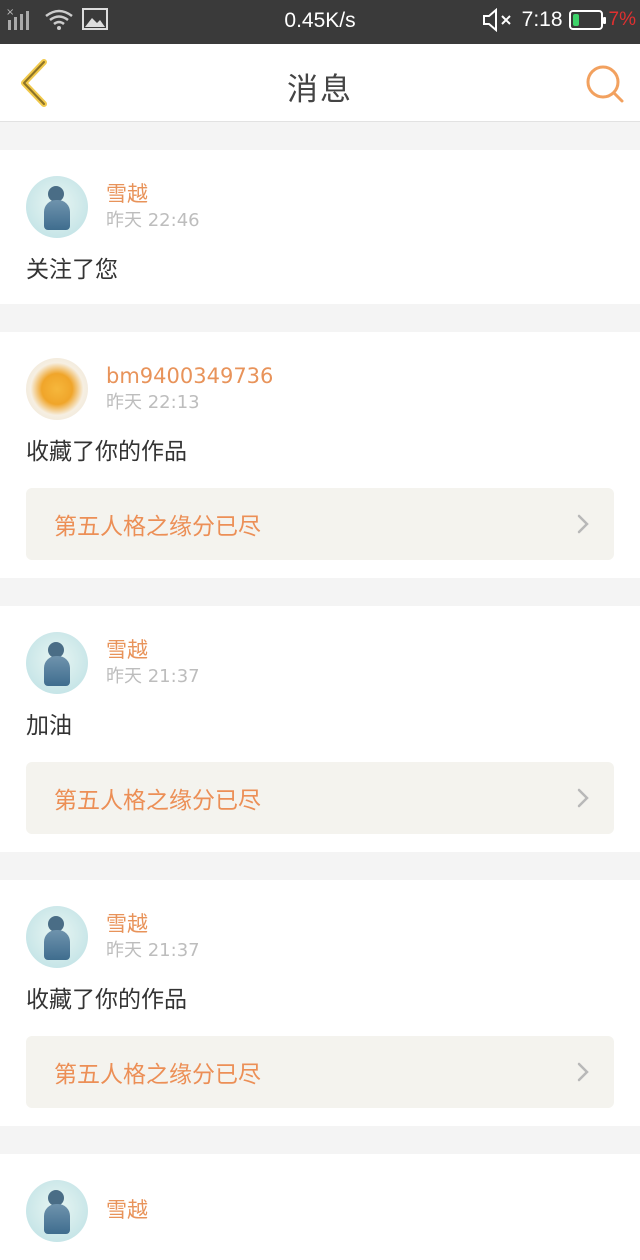 The width and height of the screenshot is (640, 1260). What do you see at coordinates (49, 726) in the screenshot?
I see `message-text: 加油` at bounding box center [49, 726].